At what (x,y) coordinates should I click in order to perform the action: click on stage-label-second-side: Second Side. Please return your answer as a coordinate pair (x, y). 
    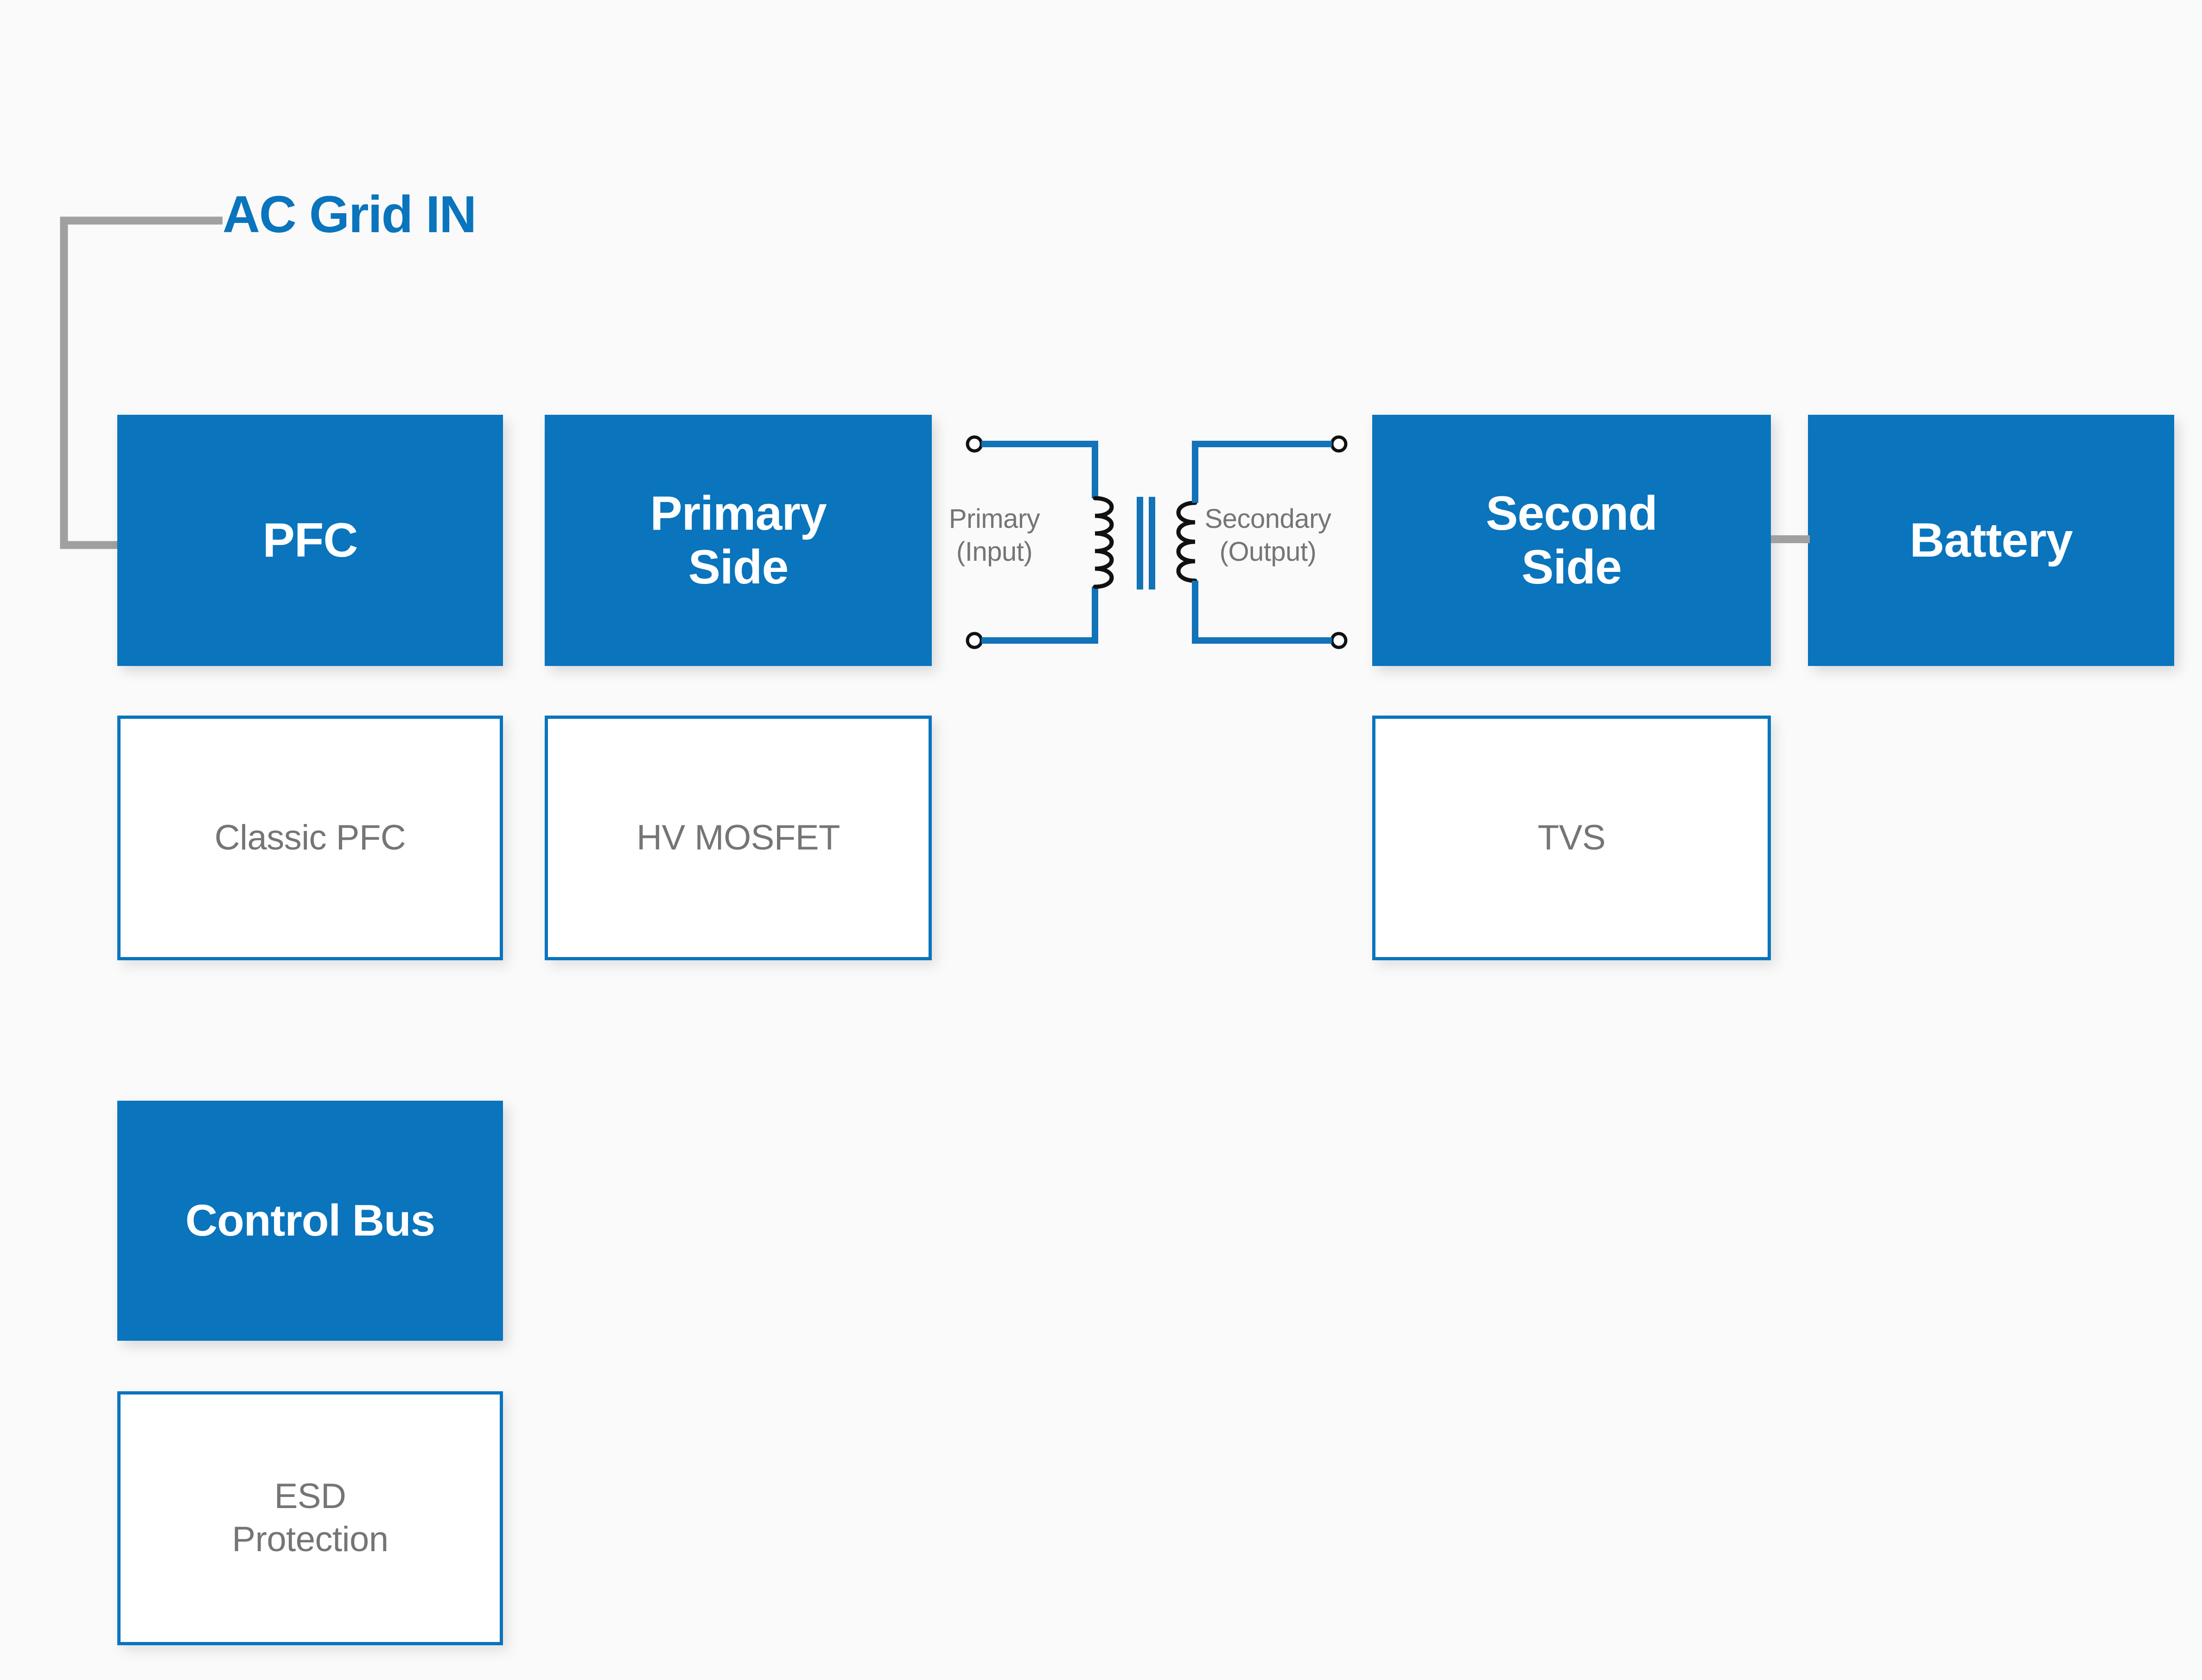
    Looking at the image, I should click on (1572, 540).